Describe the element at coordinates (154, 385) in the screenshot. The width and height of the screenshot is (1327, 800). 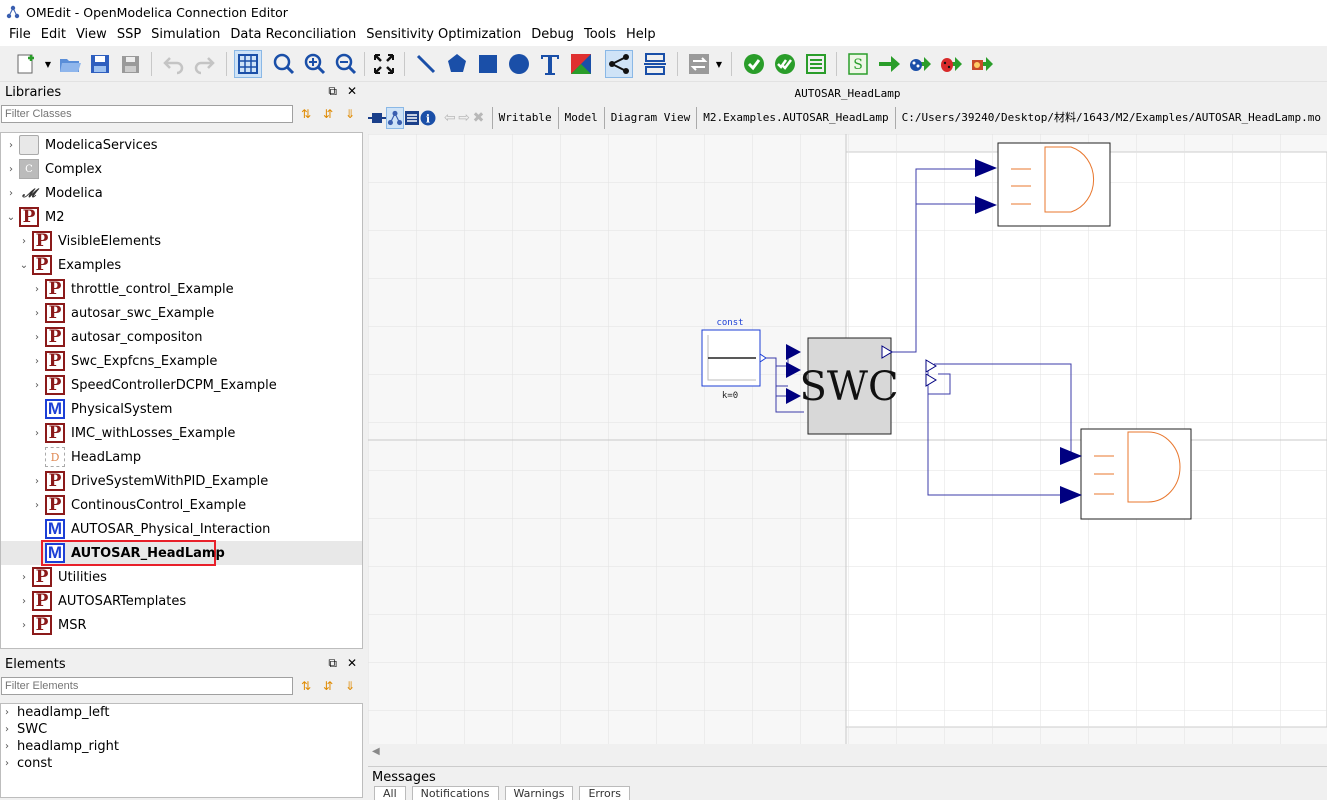
I see `tree-item-speedcontrollerdcpm-example: › P SpeedControllerDCPM_Example` at that location.